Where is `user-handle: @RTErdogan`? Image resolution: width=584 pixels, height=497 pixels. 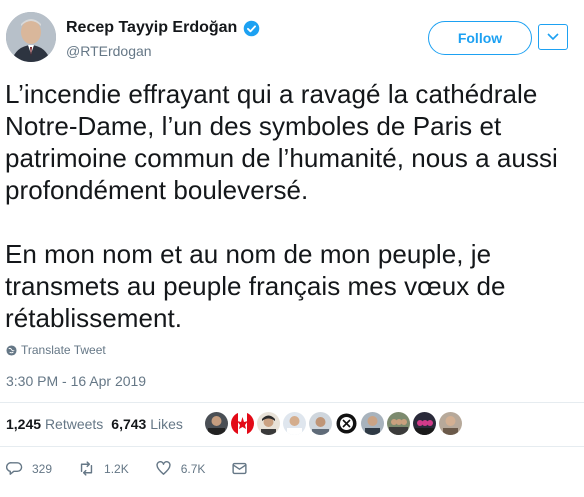
user-handle: @RTErdogan is located at coordinates (109, 51).